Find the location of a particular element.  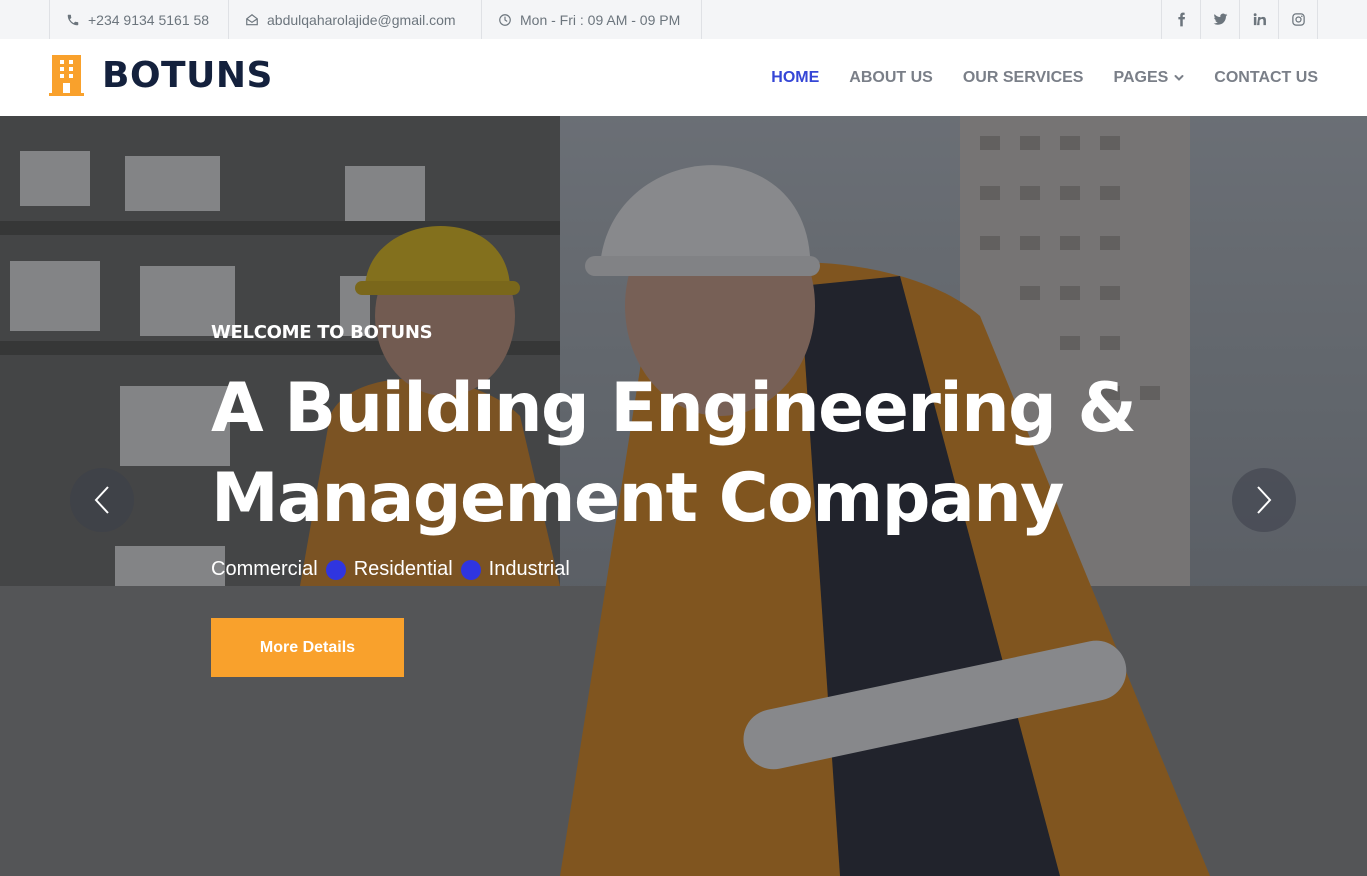

social-links is located at coordinates (1239, 19).